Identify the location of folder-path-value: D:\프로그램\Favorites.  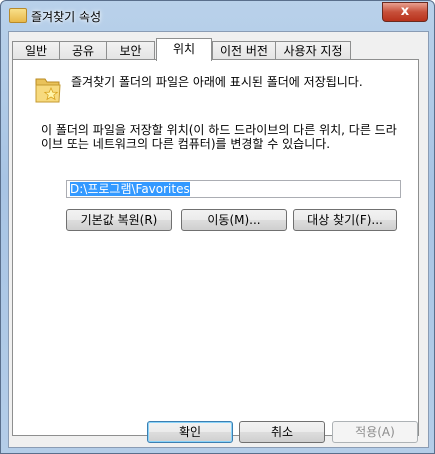
(130, 189).